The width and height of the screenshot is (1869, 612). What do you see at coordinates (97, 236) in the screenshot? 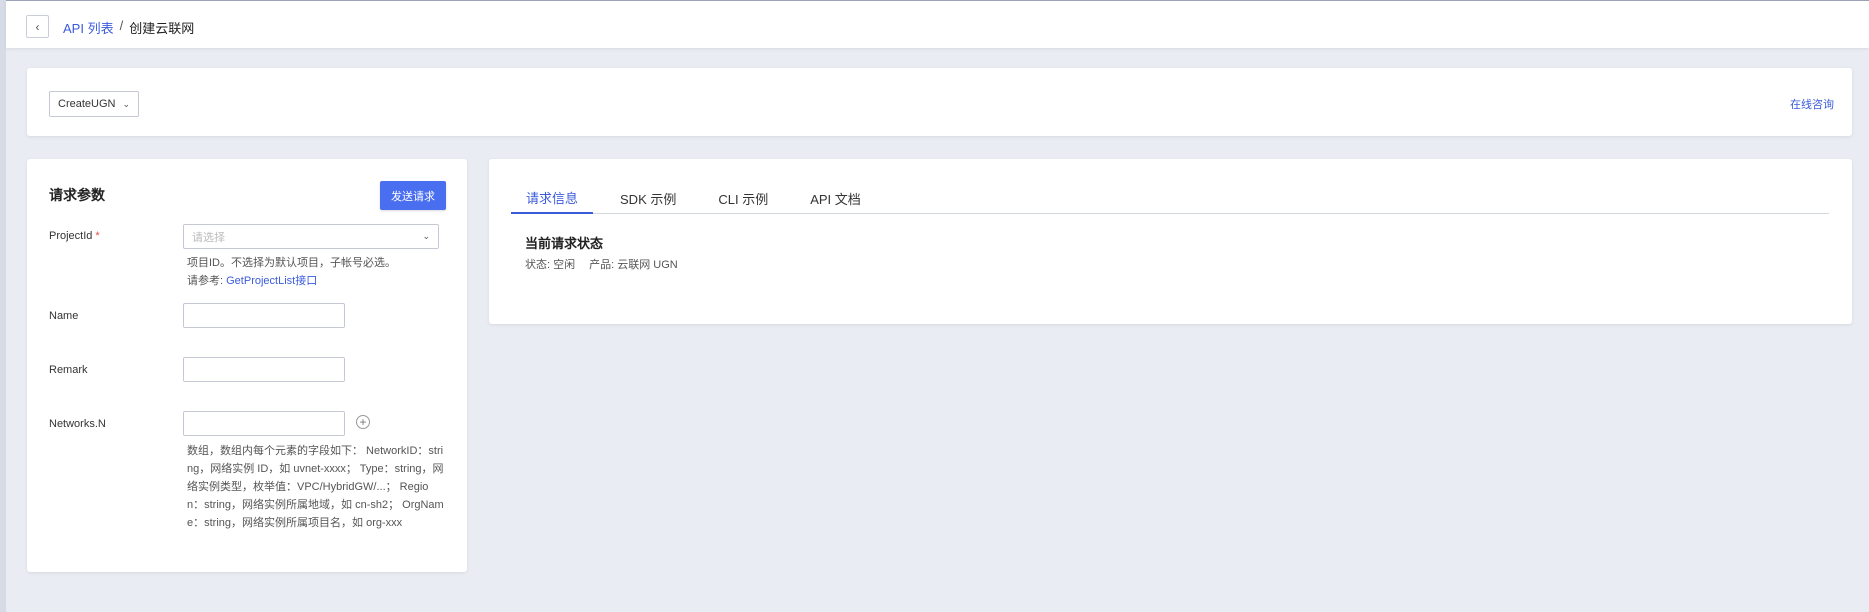
I see `required-mark: *` at bounding box center [97, 236].